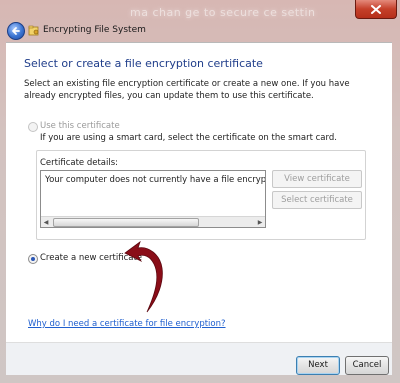 This screenshot has width=400, height=383. Describe the element at coordinates (367, 365) in the screenshot. I see `cancel-button: Cancel` at that location.